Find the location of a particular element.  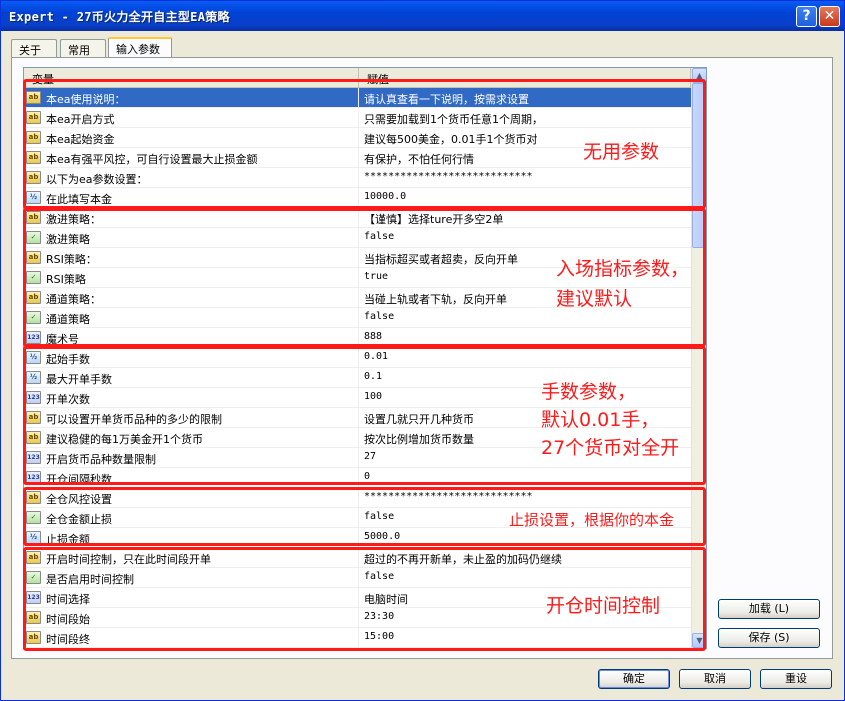

parameter-value: 0.01 is located at coordinates (525, 358).